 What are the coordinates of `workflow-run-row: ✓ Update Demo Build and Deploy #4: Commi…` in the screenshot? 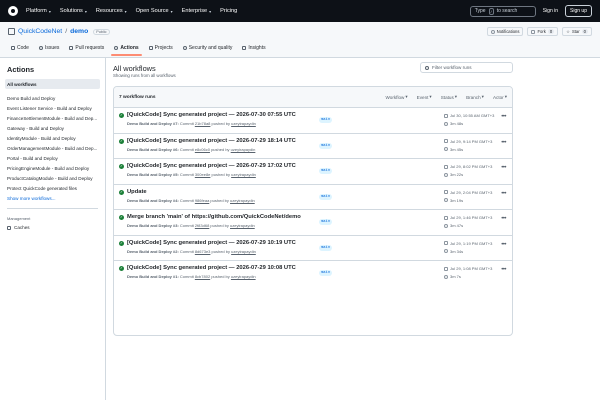 It's located at (313, 197).